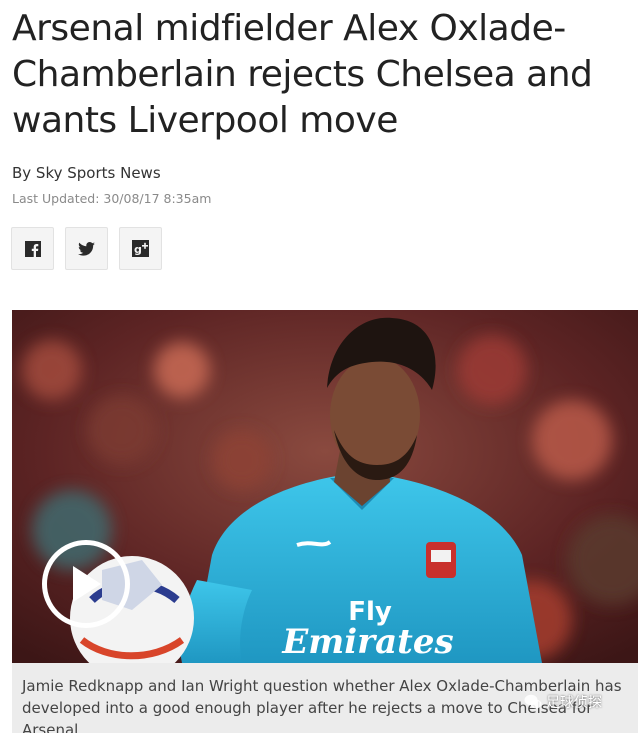 The height and width of the screenshot is (733, 640). I want to click on facebook-icon, so click(32, 248).